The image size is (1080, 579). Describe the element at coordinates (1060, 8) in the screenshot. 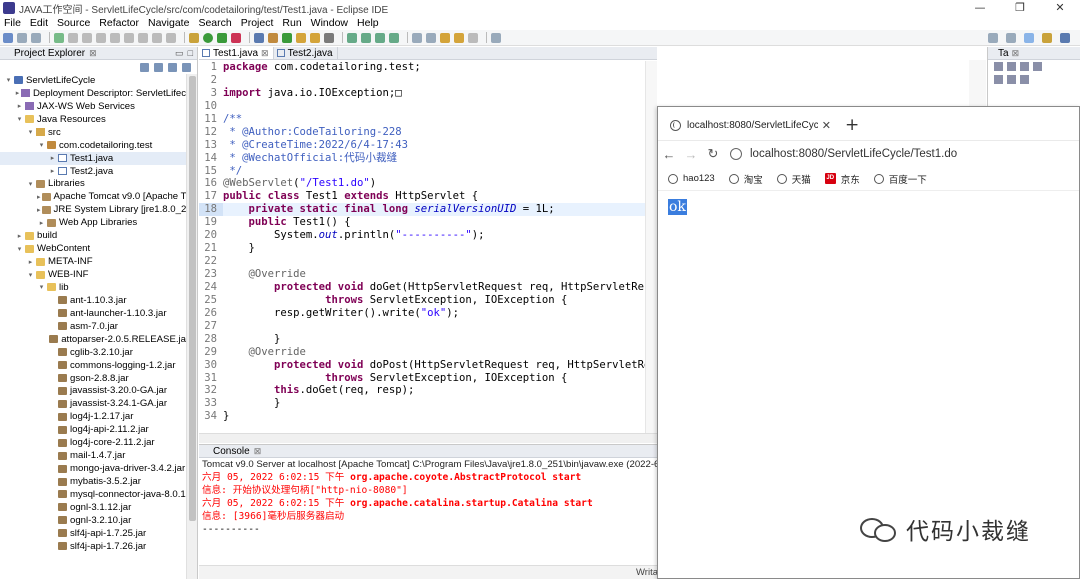

I see `close-button: ✕` at that location.